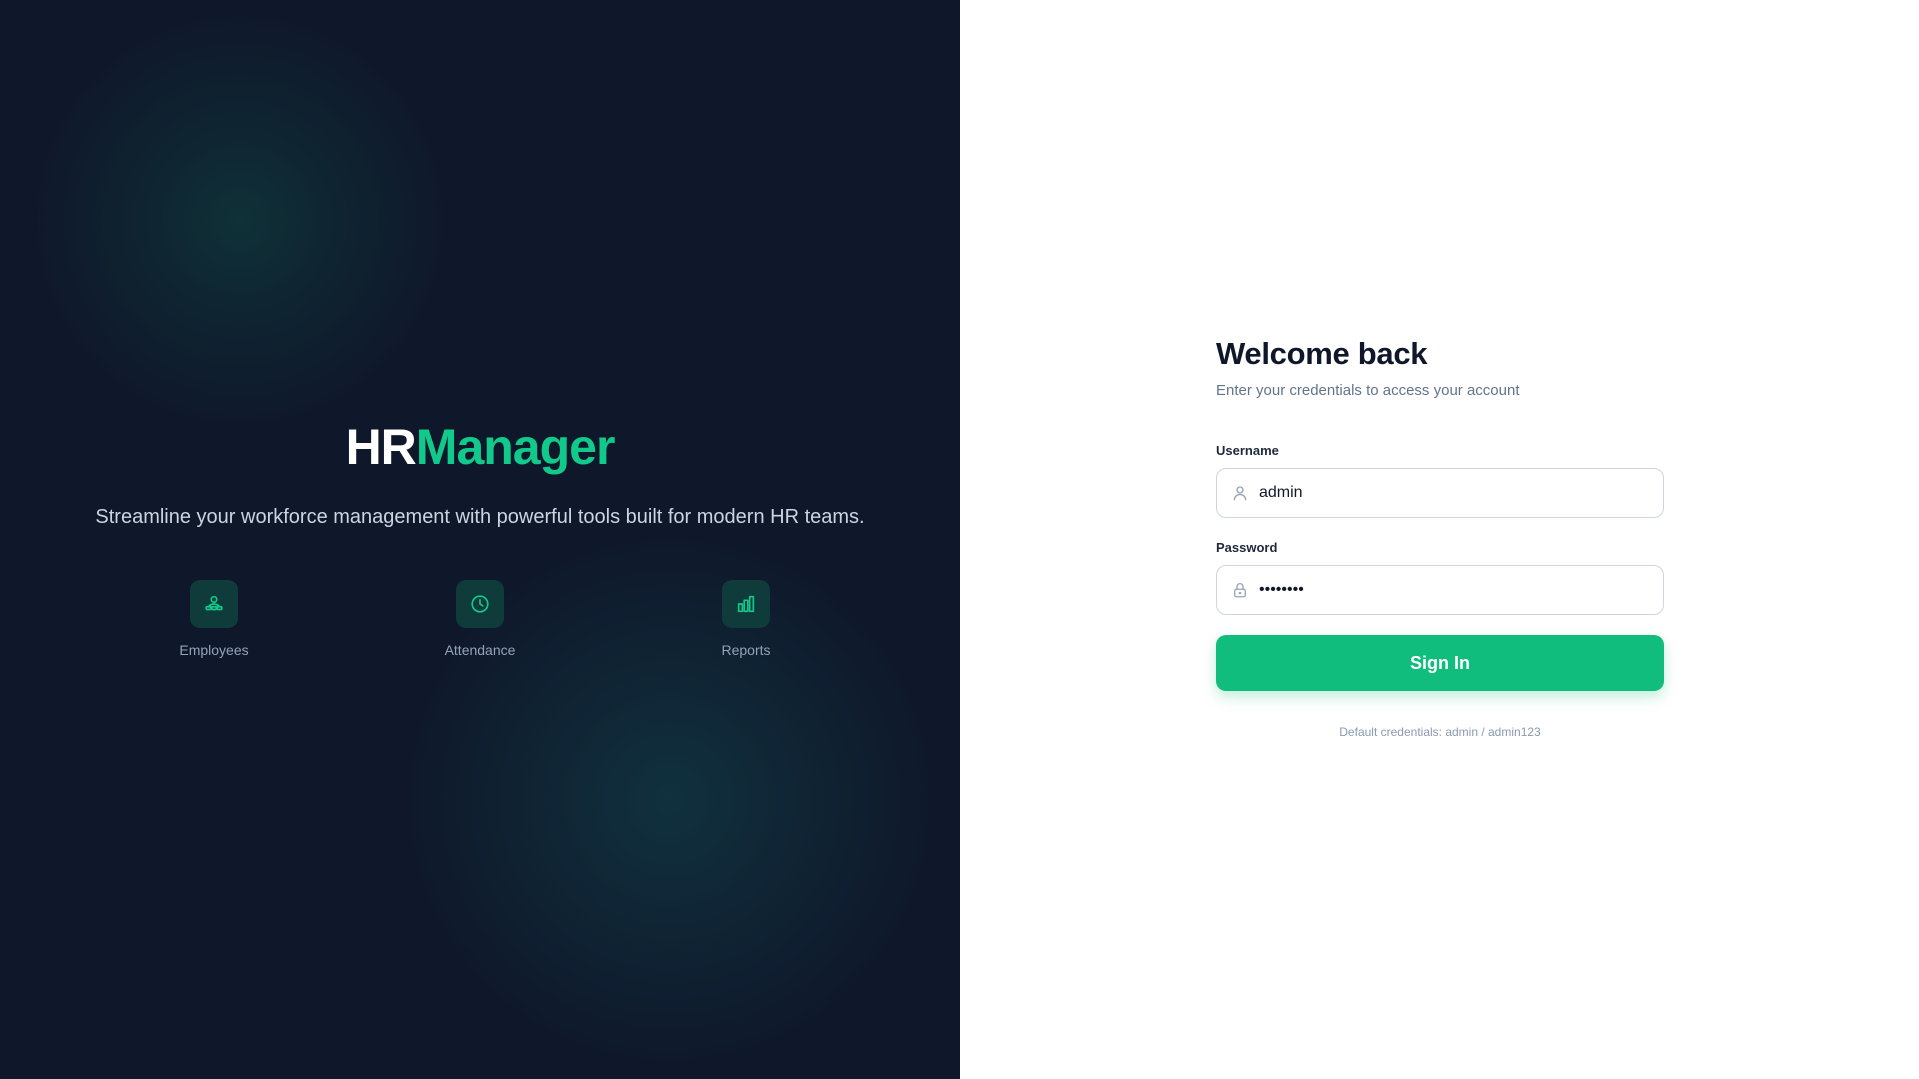 This screenshot has width=1919, height=1079. I want to click on feature-reports: Reports, so click(746, 619).